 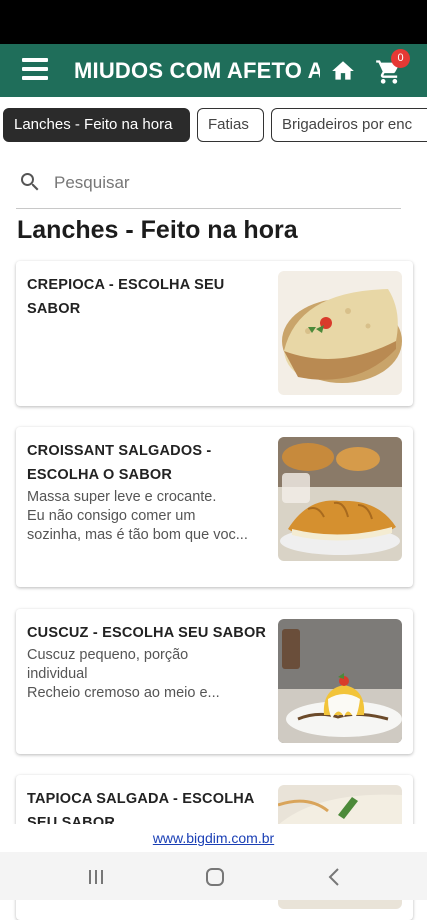 I want to click on product-title-line: ESCOLHA O SABOR, so click(x=100, y=475).